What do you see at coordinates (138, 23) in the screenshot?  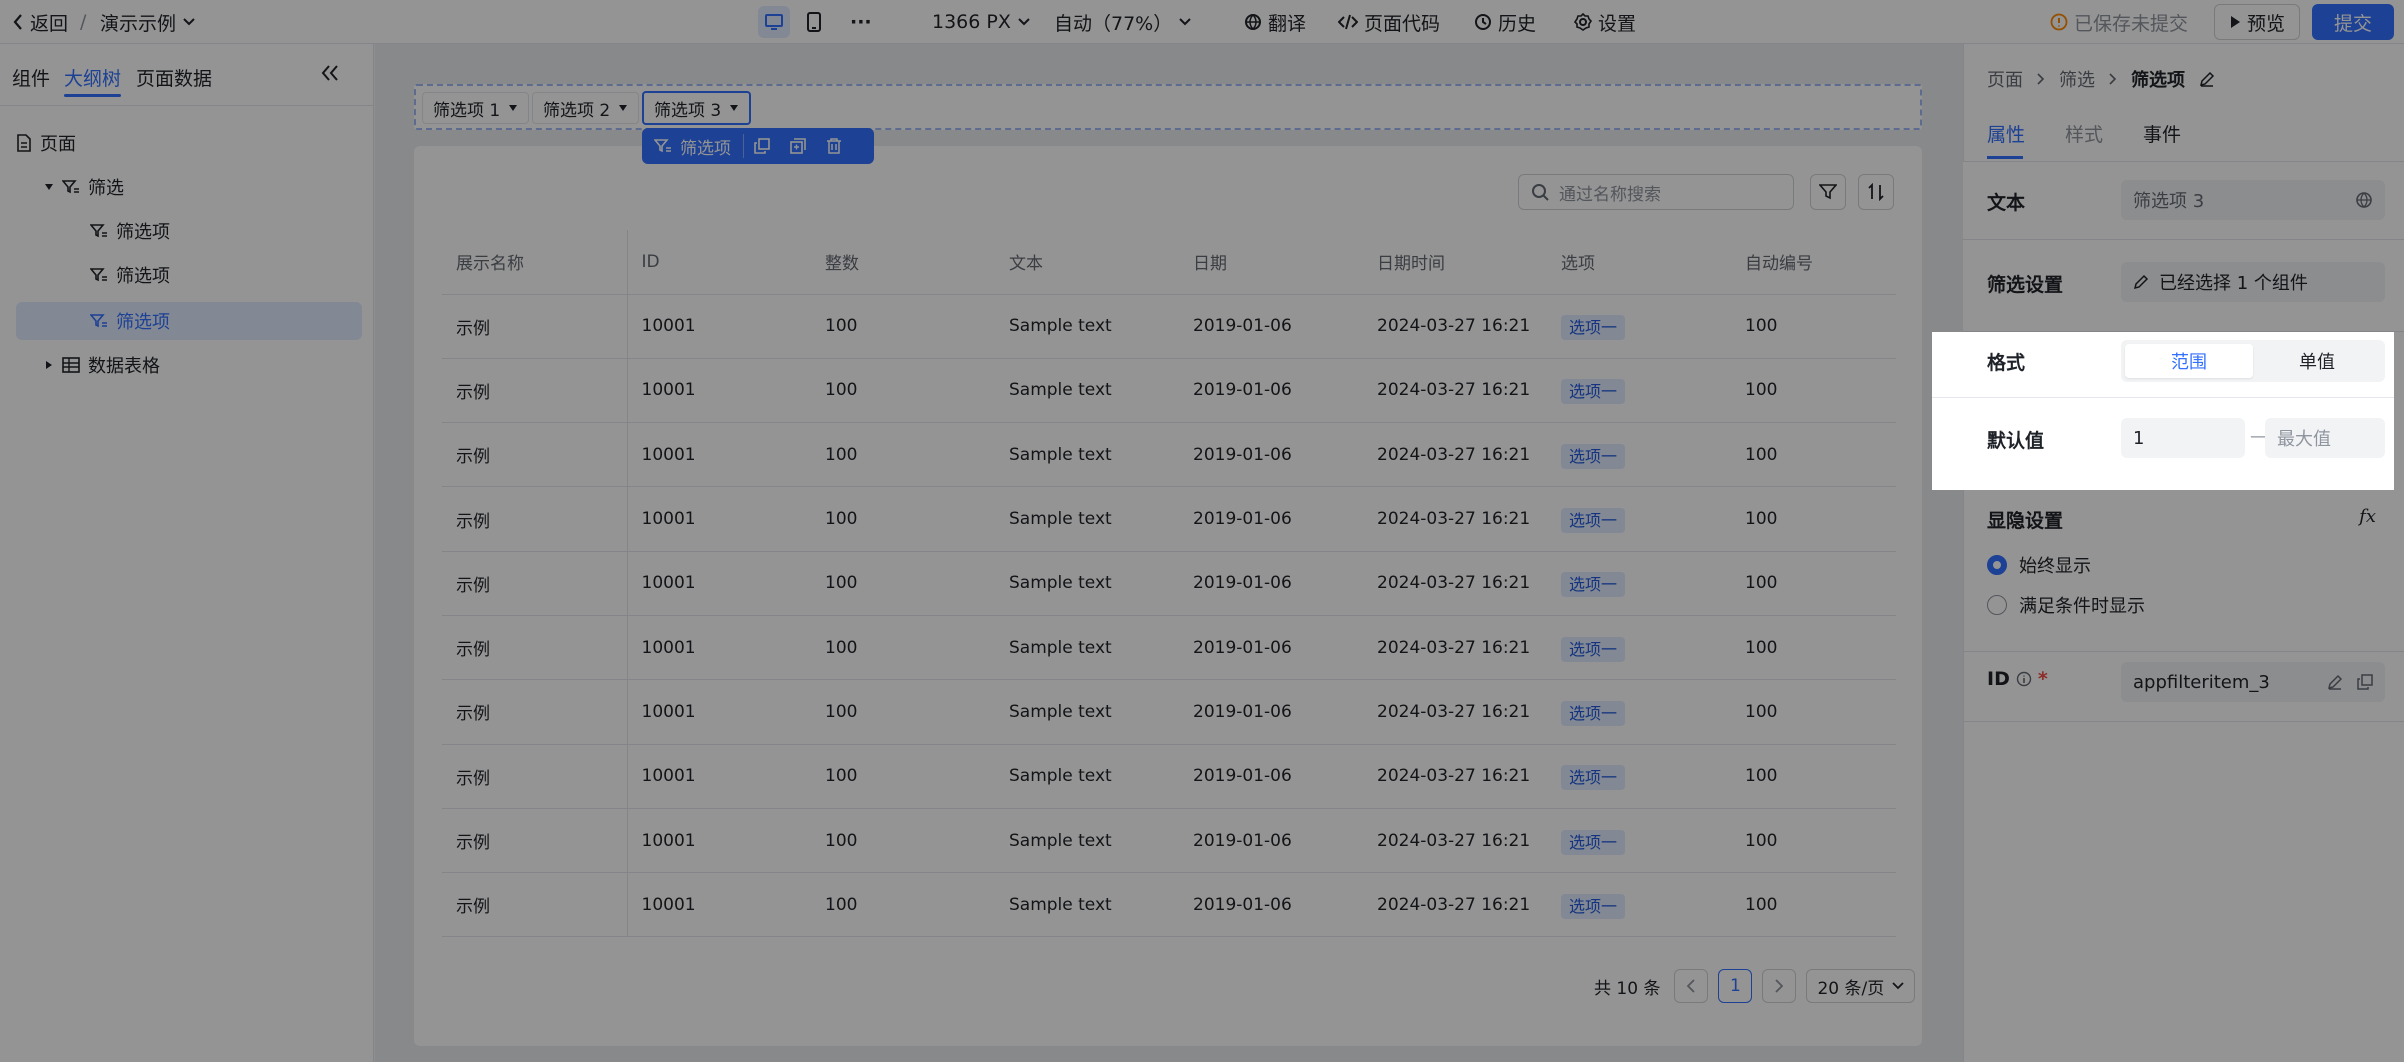 I see `app-name: 演示示例` at bounding box center [138, 23].